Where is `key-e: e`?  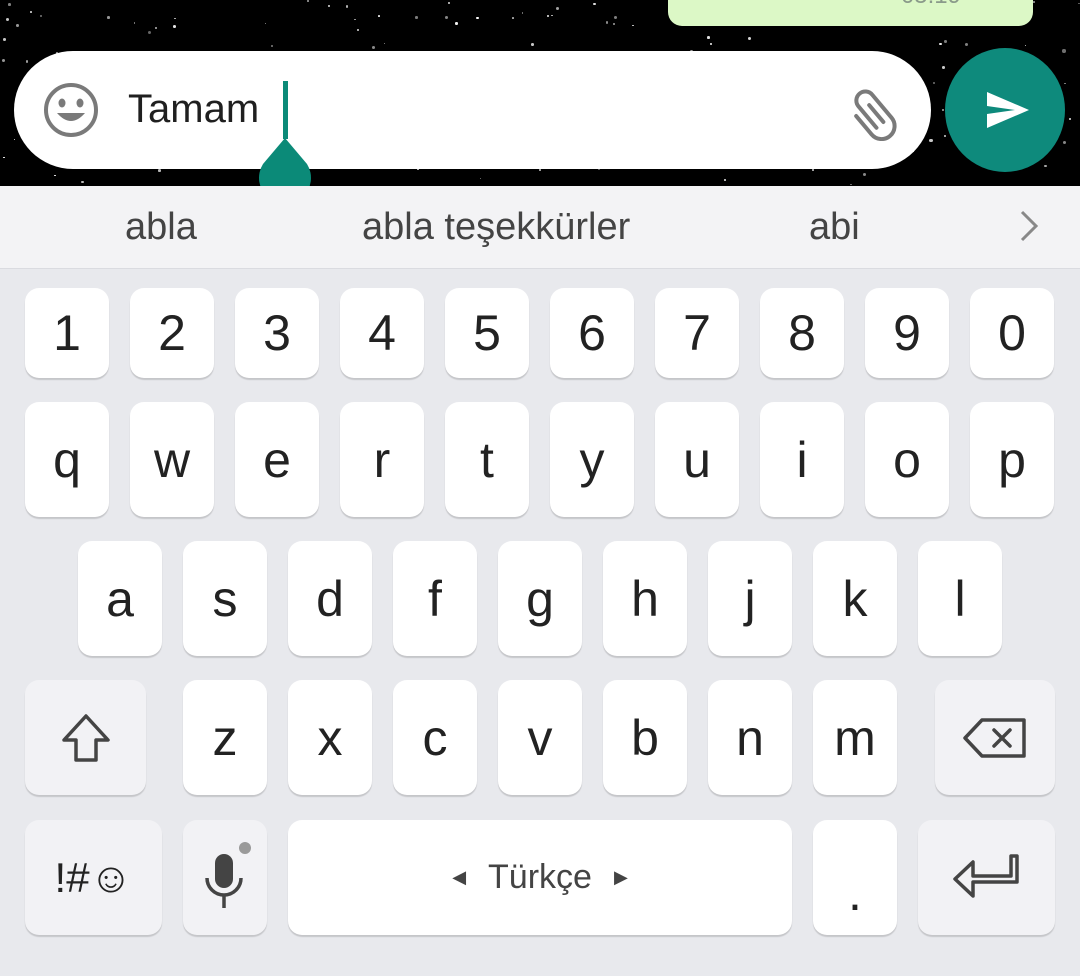
key-e: e is located at coordinates (277, 459).